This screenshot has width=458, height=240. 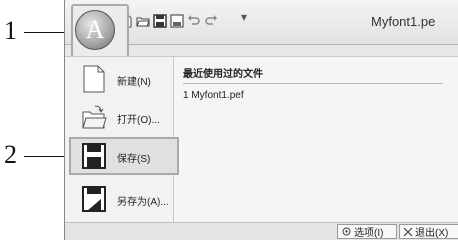 What do you see at coordinates (432, 233) in the screenshot?
I see `exit-label: 退出(X)` at bounding box center [432, 233].